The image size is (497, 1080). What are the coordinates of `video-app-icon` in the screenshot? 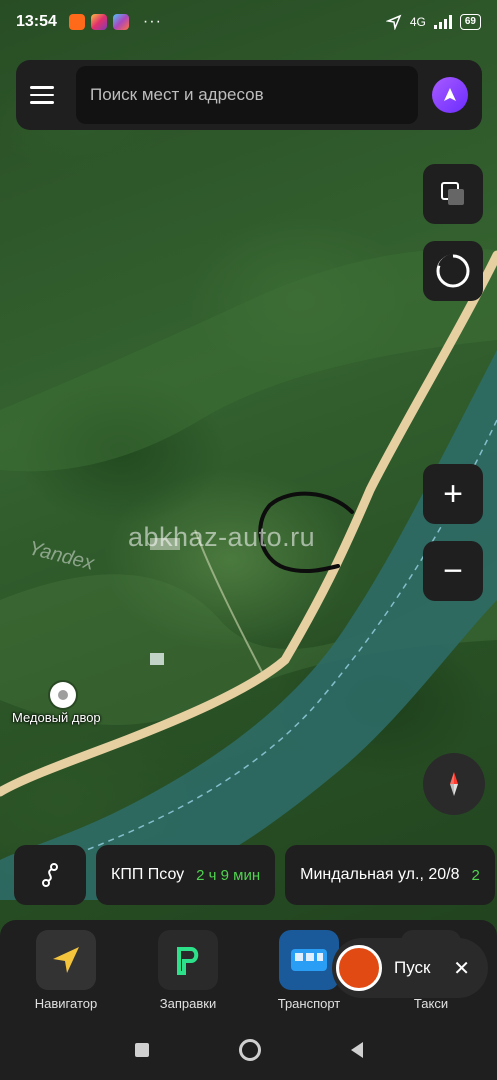 It's located at (76, 22).